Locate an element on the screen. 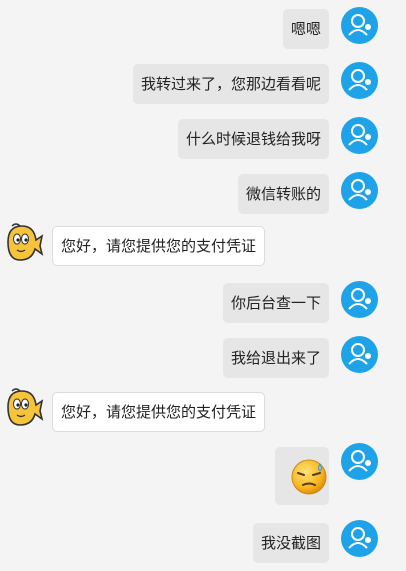 This screenshot has width=406, height=571. message-bubble: 我转过来了，您那边看看呢 is located at coordinates (230, 84).